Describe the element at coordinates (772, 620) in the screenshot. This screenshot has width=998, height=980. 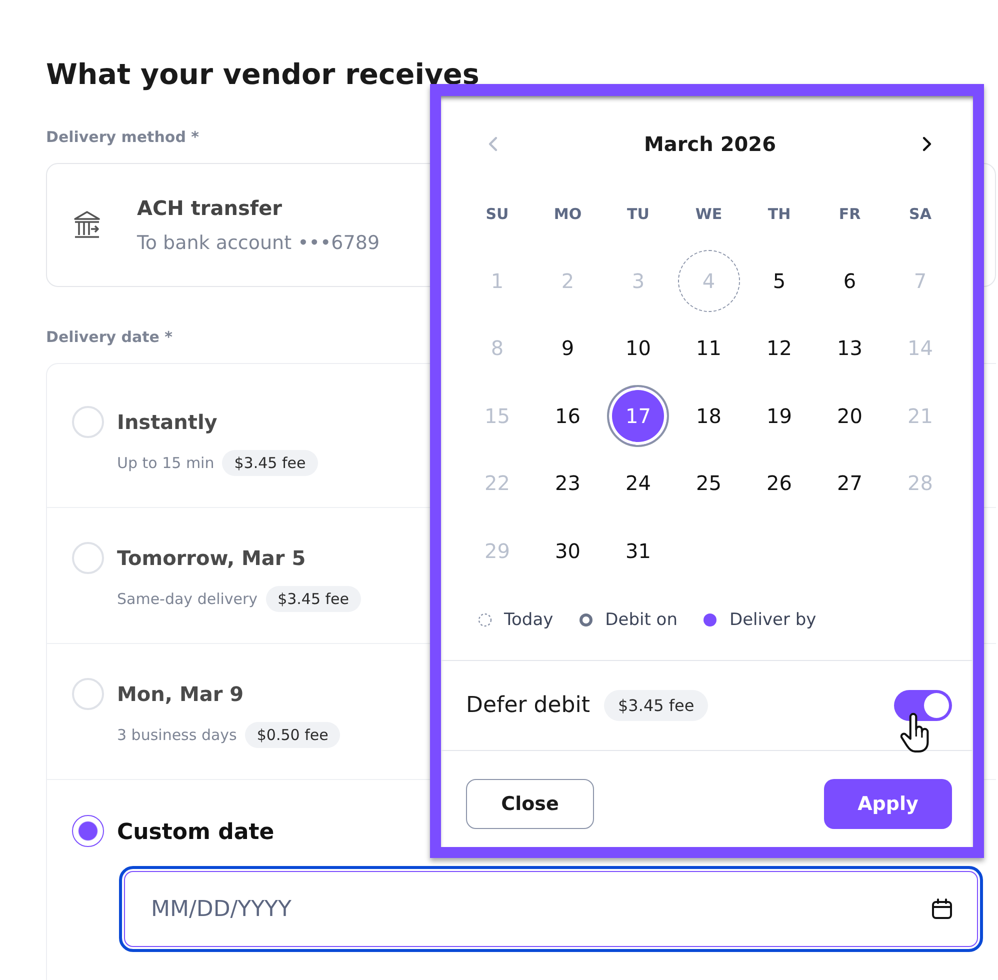
I see `legend-label: Deliver by` at that location.